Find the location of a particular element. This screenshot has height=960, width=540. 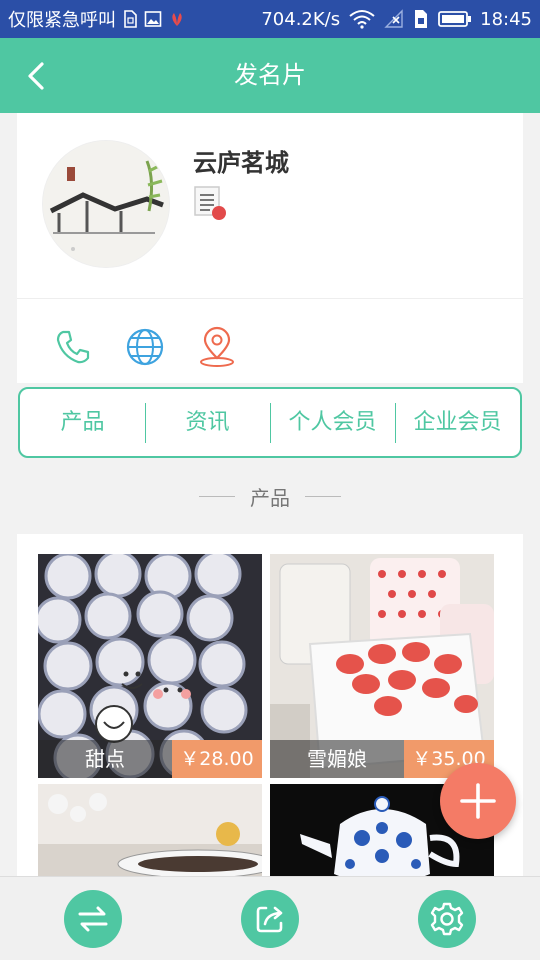

product-image is located at coordinates (150, 830).